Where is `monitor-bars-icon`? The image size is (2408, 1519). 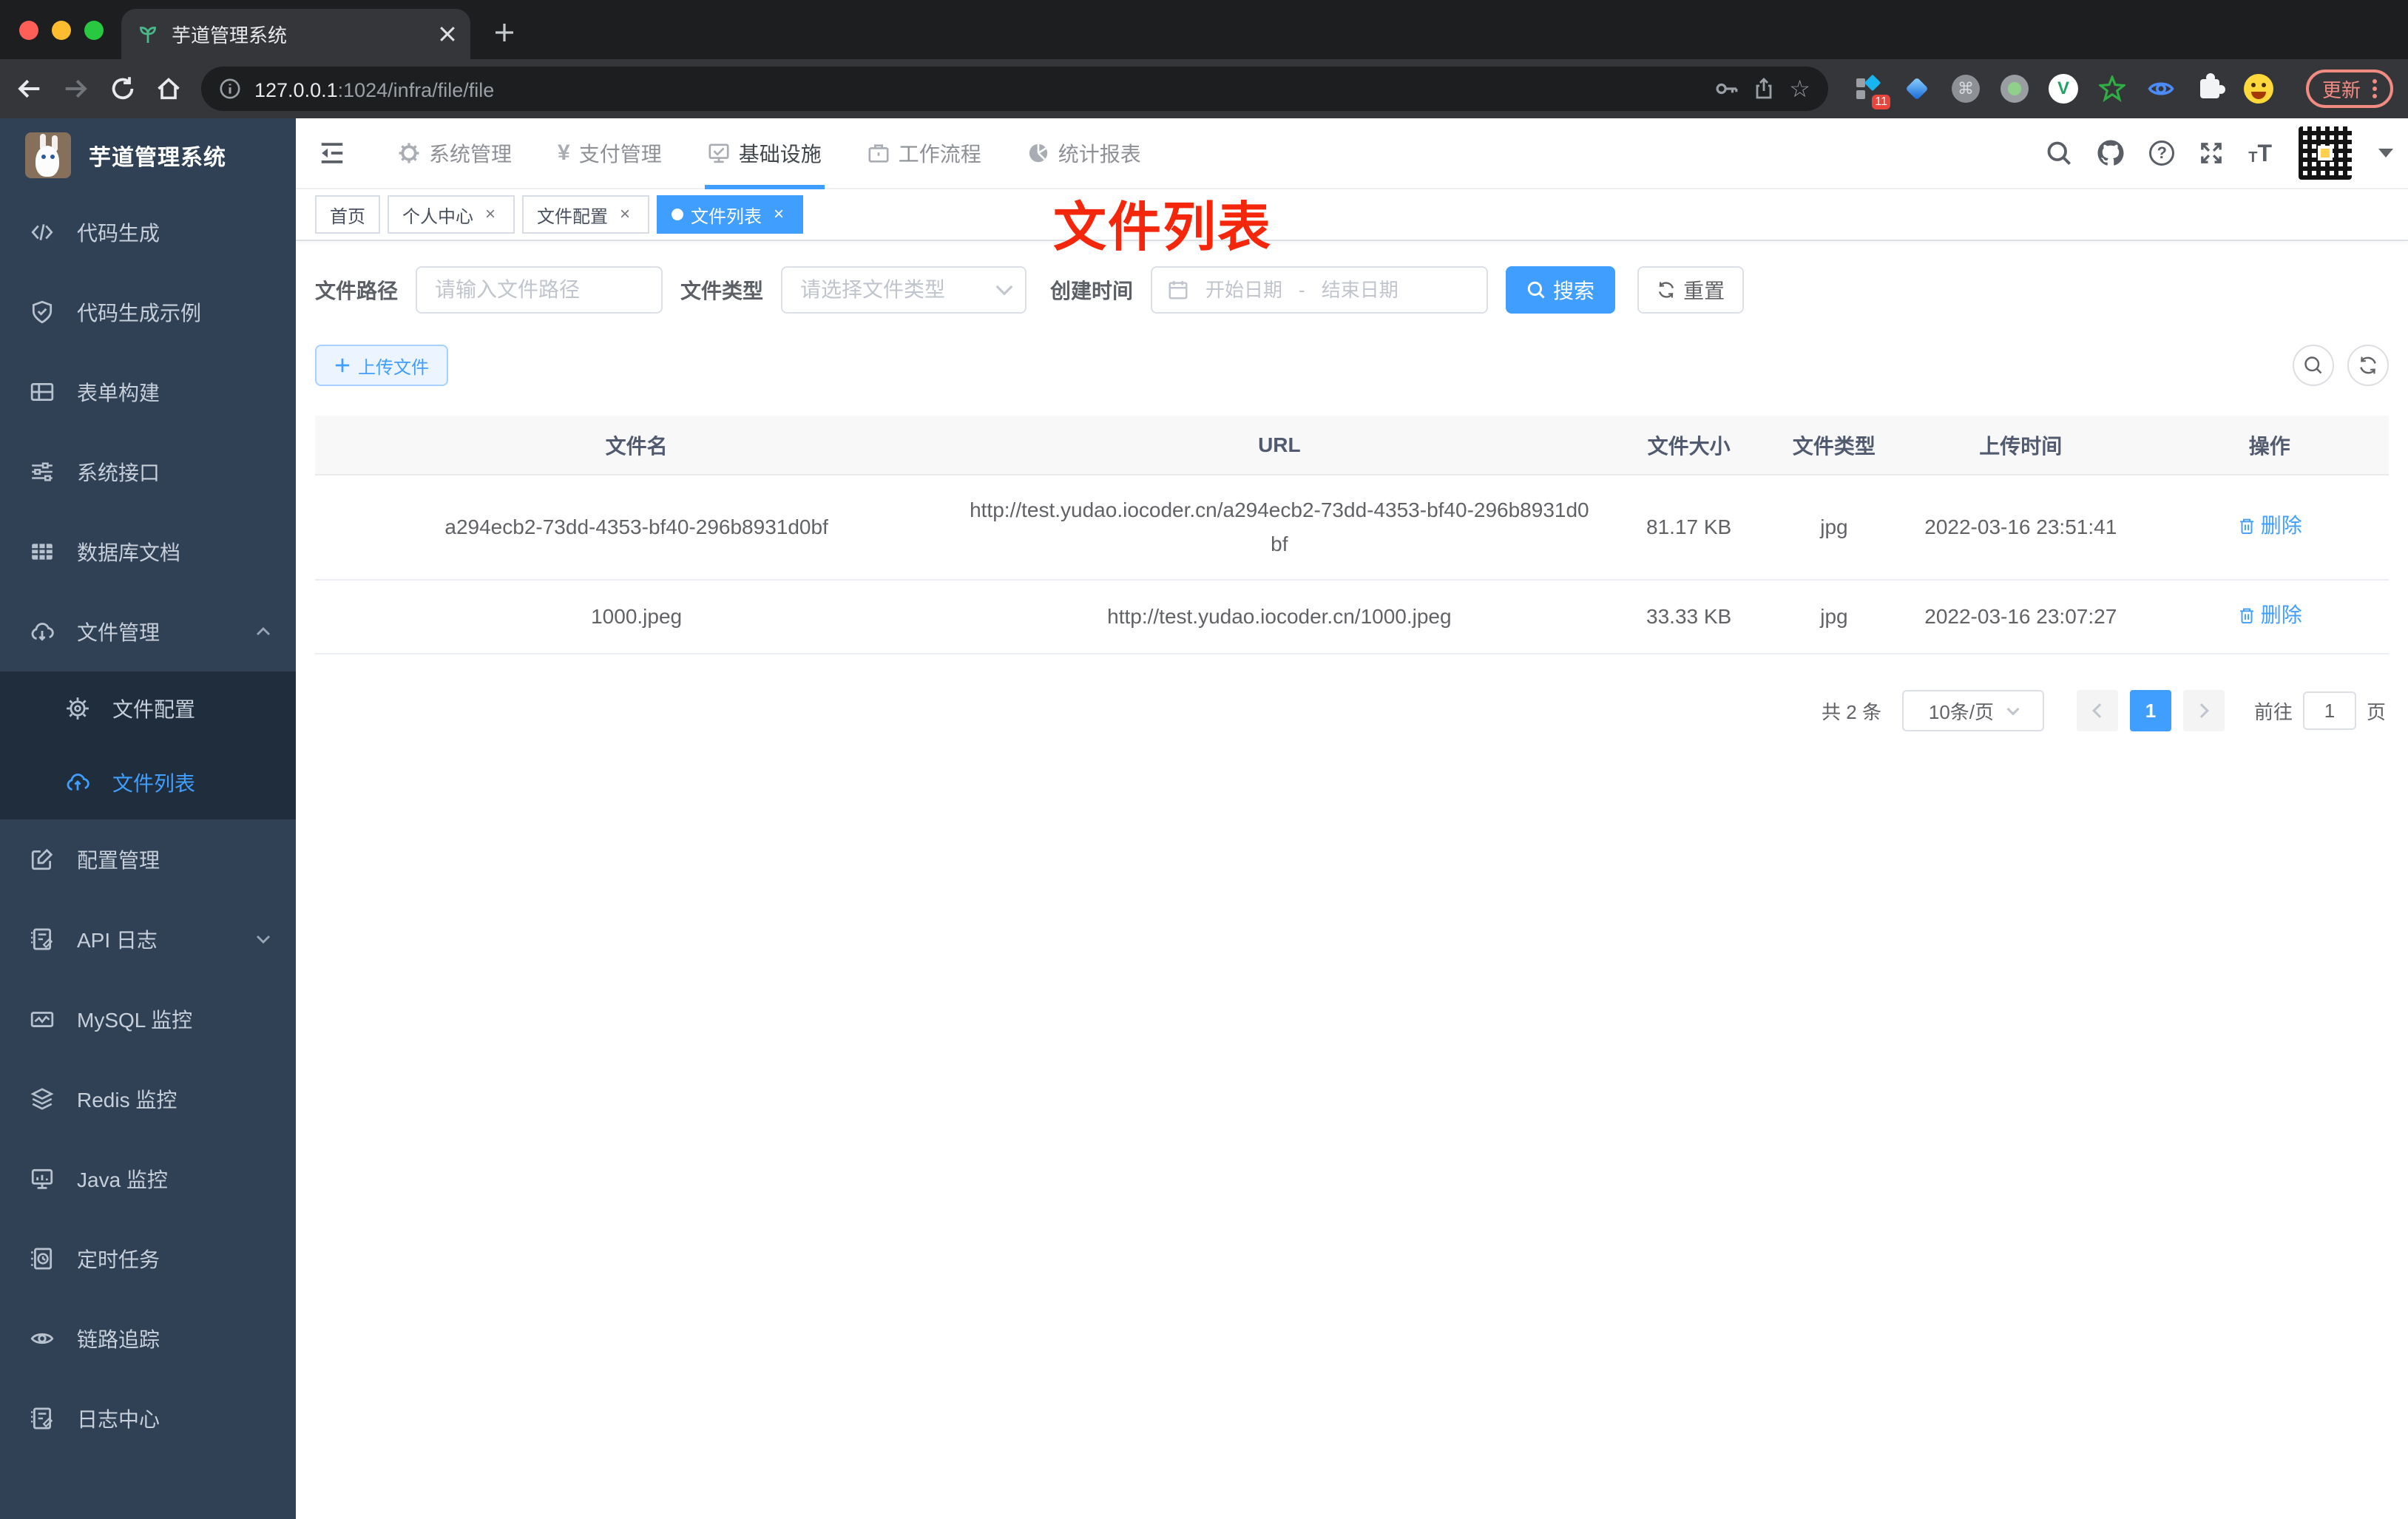
monitor-bars-icon is located at coordinates (42, 1178).